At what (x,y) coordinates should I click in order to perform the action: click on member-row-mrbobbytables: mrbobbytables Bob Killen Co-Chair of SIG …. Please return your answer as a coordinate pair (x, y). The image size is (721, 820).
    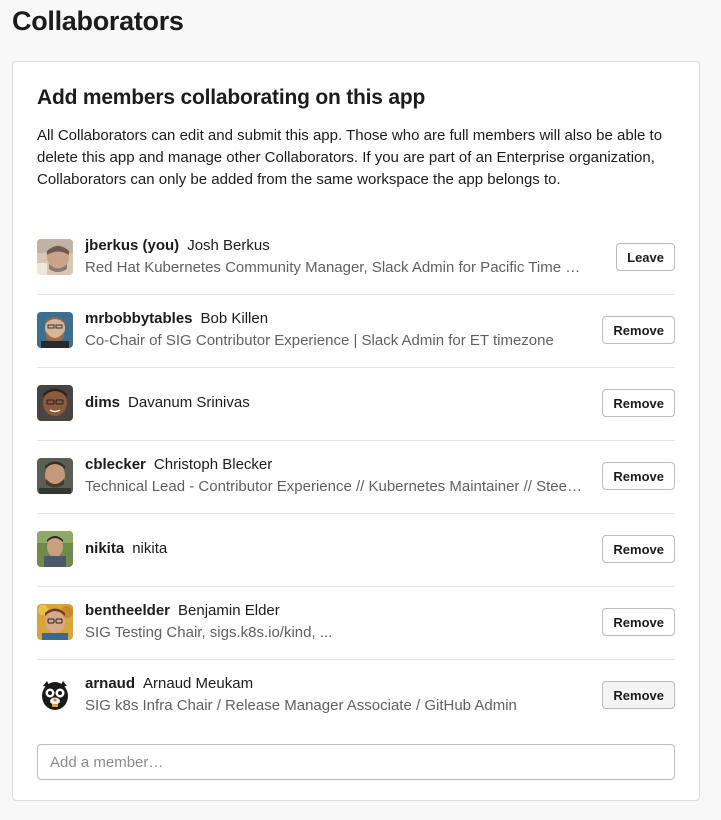
    Looking at the image, I should click on (356, 331).